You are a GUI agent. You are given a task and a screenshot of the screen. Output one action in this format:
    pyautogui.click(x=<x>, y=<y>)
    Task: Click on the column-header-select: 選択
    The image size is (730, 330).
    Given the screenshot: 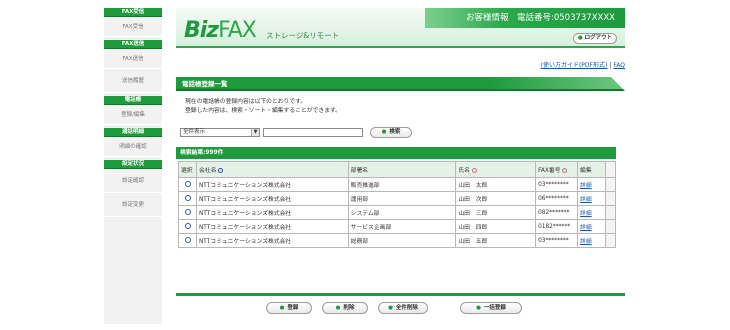 What is the action you would take?
    pyautogui.click(x=187, y=169)
    